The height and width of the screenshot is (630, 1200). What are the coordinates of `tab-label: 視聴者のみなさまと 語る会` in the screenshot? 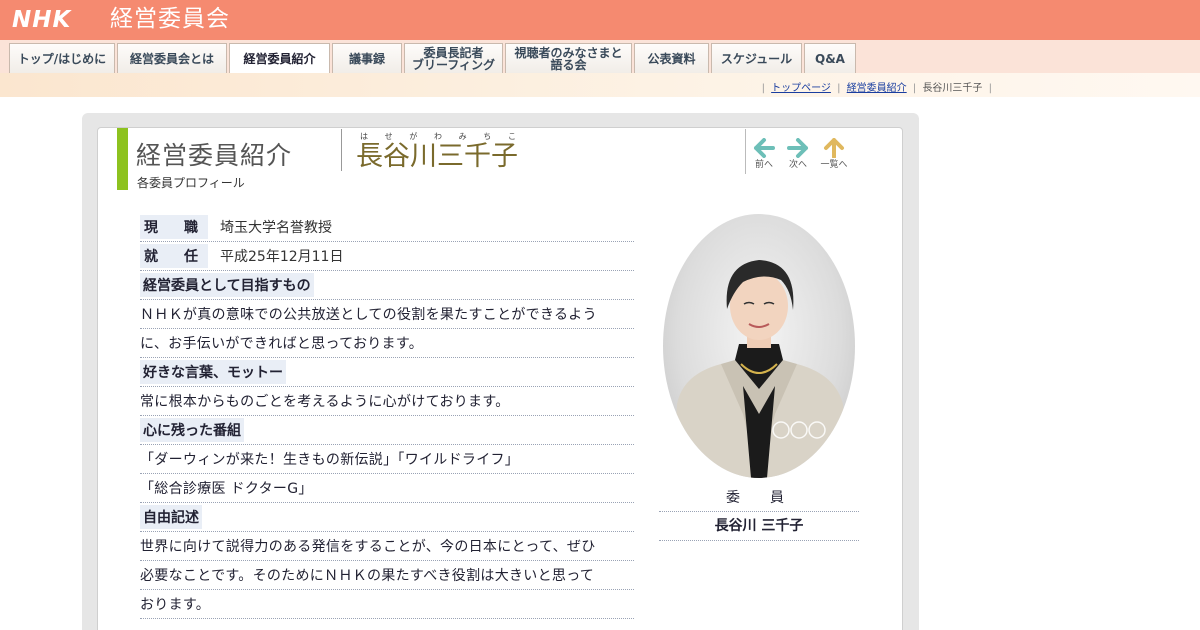 It's located at (568, 58).